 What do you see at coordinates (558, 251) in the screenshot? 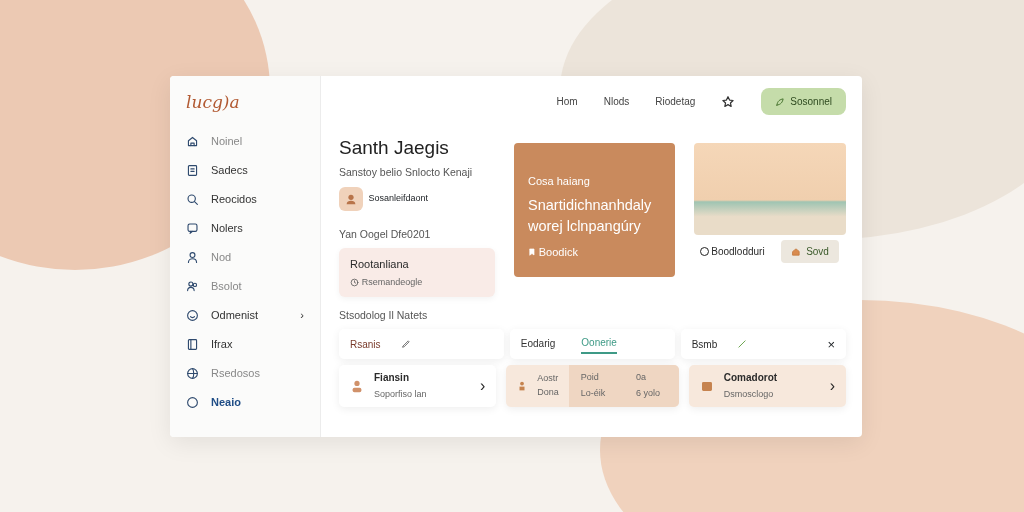
I see `feature-footer: Boodick` at bounding box center [558, 251].